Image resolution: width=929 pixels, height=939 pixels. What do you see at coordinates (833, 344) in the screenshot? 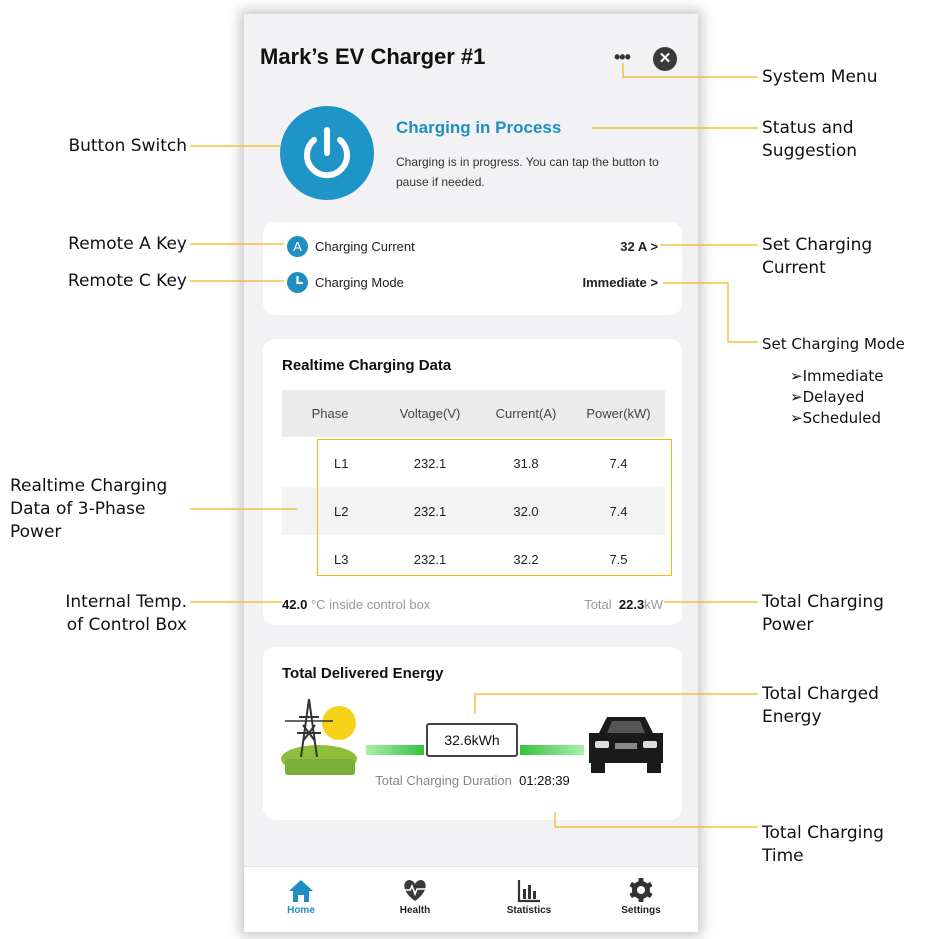
I see `annotation-set-mode: Set Charging Mode` at bounding box center [833, 344].